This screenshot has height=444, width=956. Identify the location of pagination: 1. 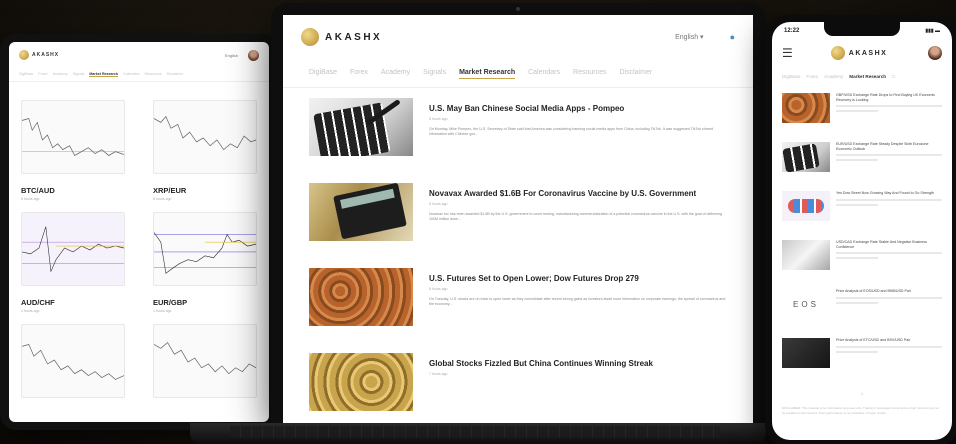
(862, 393).